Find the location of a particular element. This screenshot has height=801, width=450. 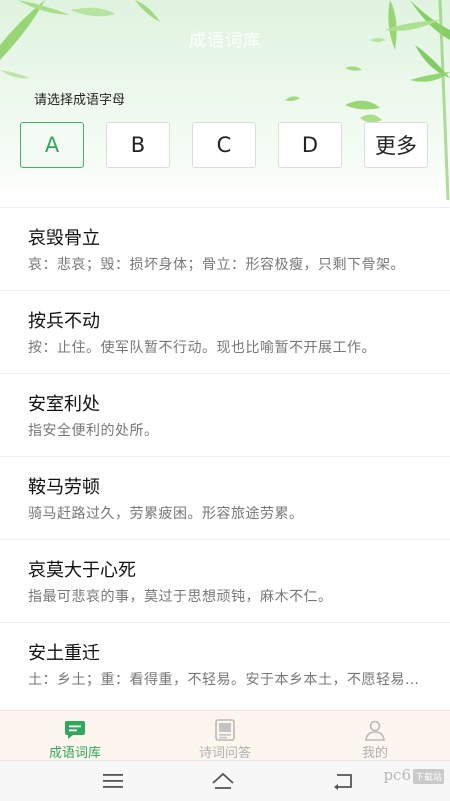

list-item: 安土重迁 土：乡土；重：看得重，不轻易。安于本乡本土，不愿轻易迁移。 is located at coordinates (225, 663).